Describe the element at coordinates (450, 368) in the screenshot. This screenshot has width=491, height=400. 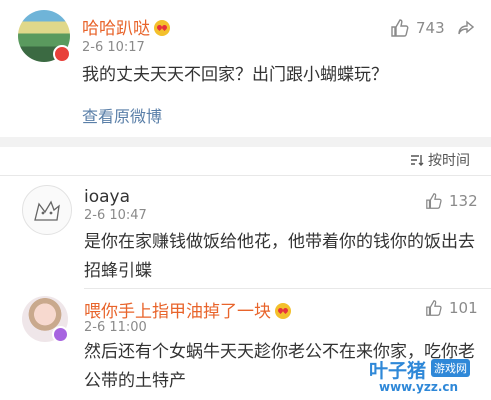
I see `watermark-site: 游戏网` at that location.